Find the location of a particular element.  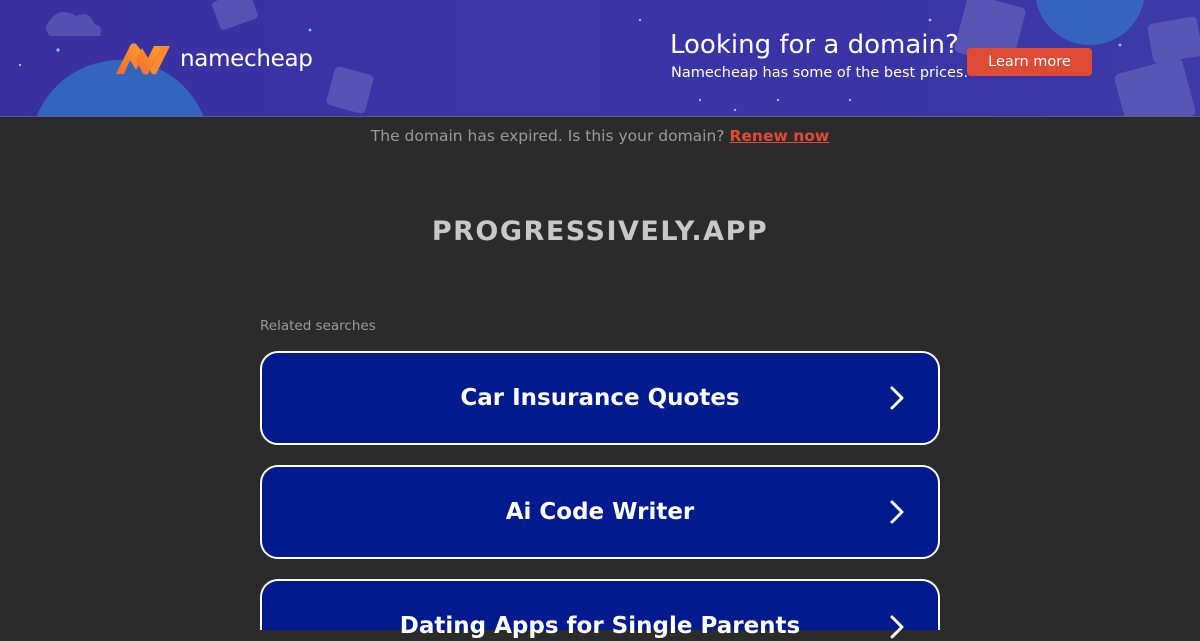

namecheap-logo-icon is located at coordinates (143, 59).